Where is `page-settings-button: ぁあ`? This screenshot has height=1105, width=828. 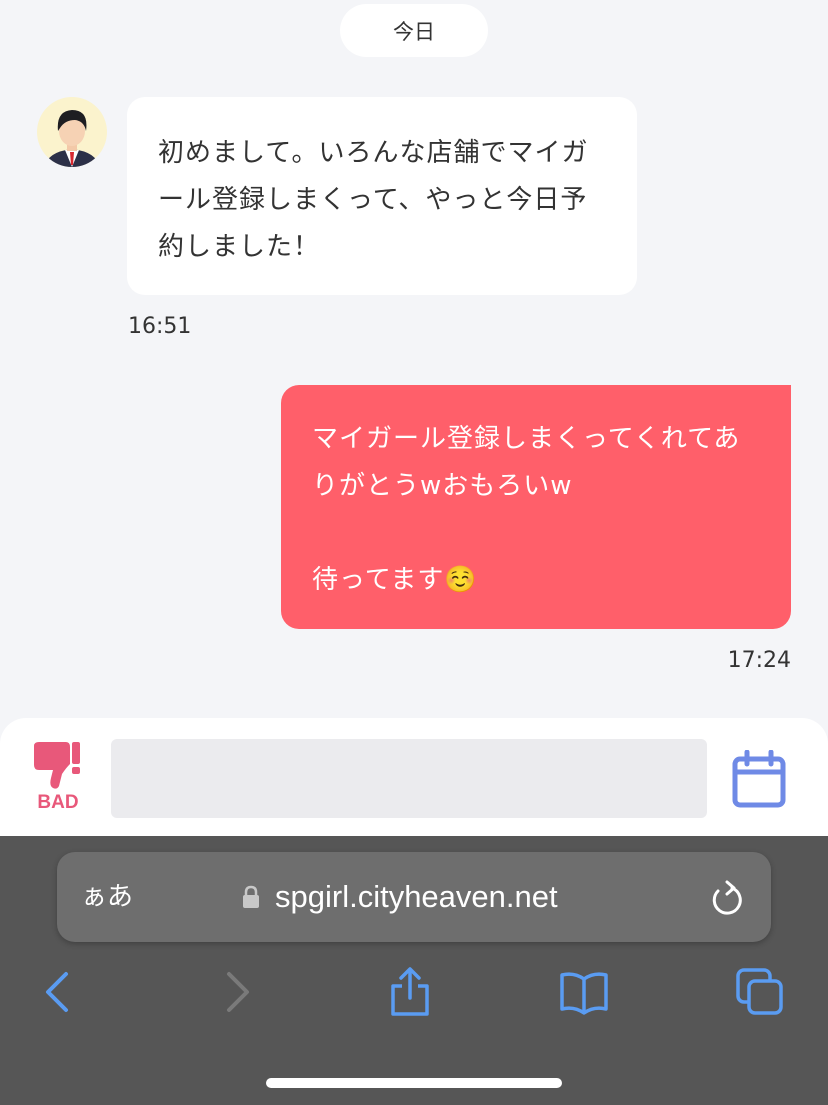
page-settings-button: ぁあ is located at coordinates (107, 897).